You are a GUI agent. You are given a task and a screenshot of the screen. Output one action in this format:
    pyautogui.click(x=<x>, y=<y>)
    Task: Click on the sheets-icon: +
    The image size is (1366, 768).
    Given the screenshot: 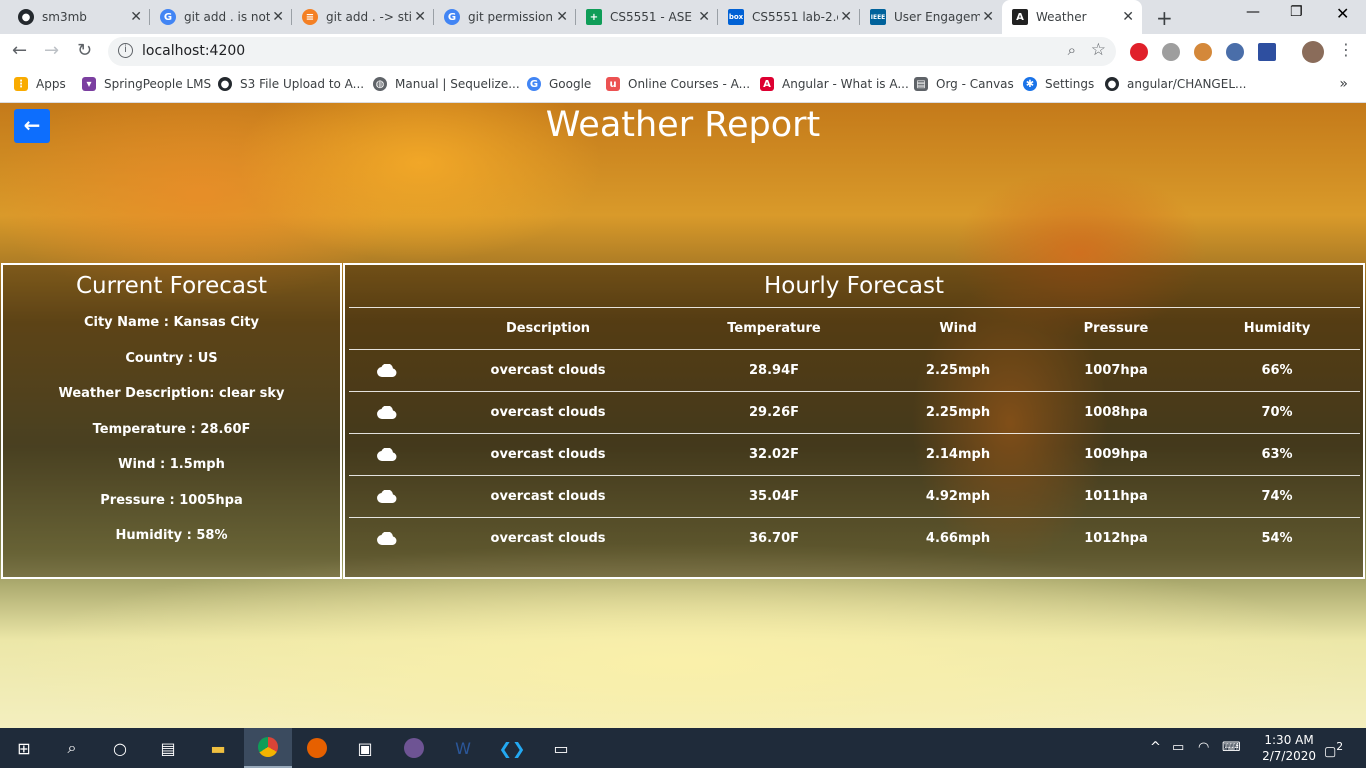 What is the action you would take?
    pyautogui.click(x=594, y=17)
    